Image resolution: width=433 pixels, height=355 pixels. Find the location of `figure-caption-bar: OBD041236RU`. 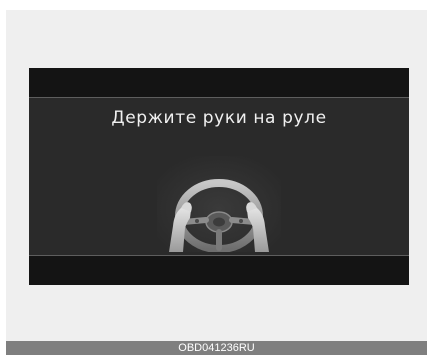

figure-caption-bar: OBD041236RU is located at coordinates (216, 348).